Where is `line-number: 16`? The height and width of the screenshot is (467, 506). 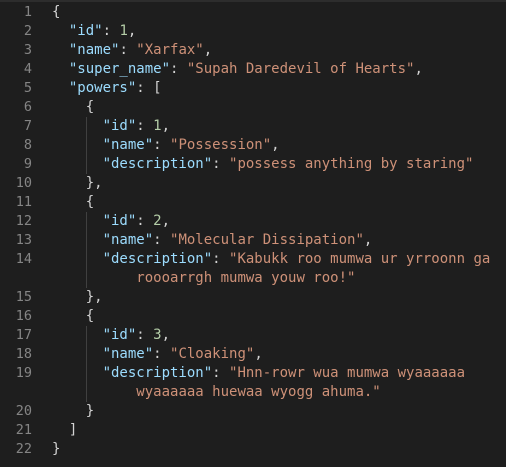
line-number: 16 is located at coordinates (23, 316).